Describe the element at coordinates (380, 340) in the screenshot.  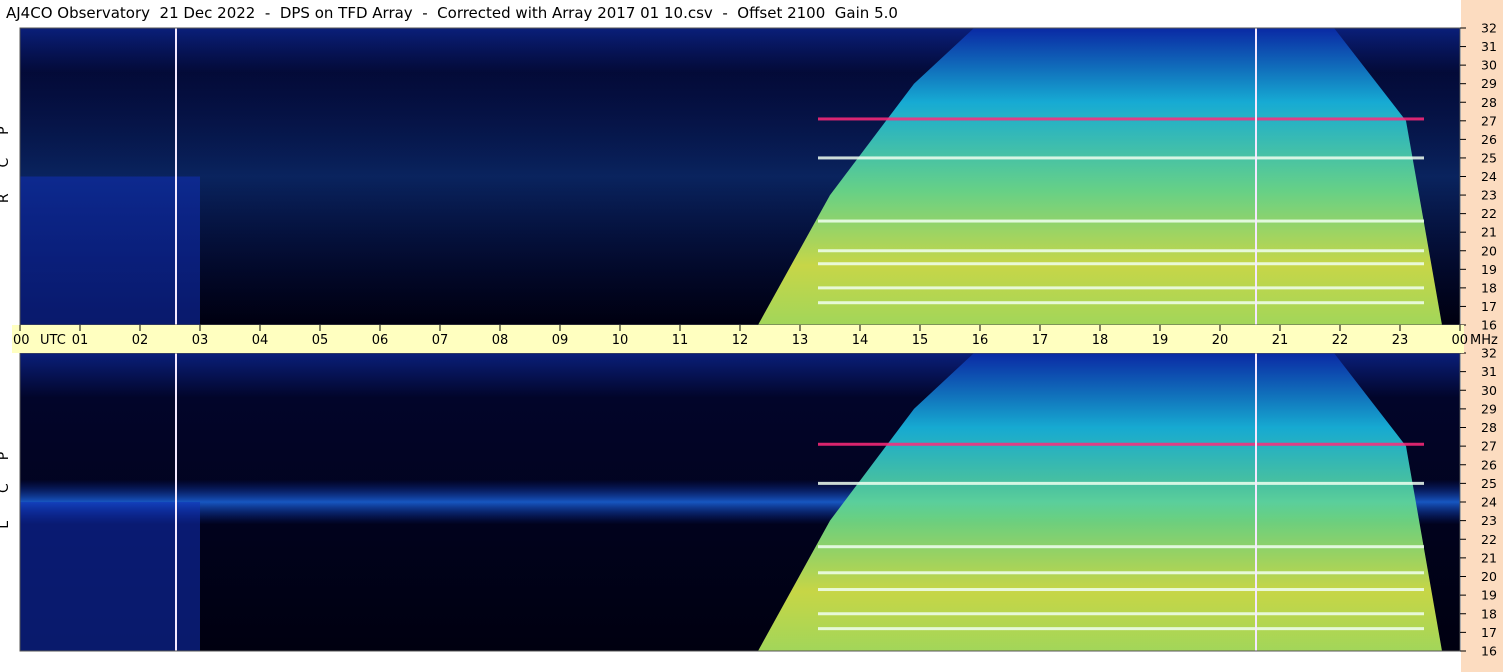
I see `time-tick-label: 06` at that location.